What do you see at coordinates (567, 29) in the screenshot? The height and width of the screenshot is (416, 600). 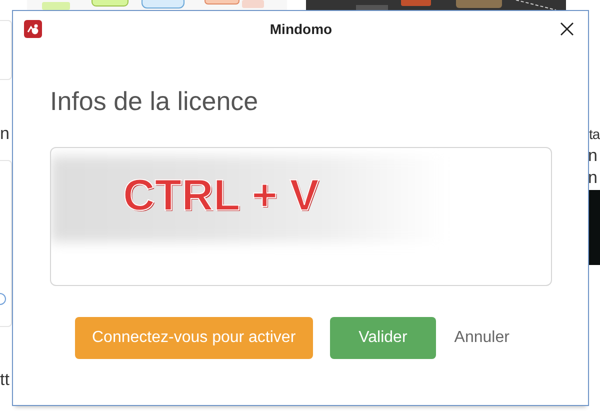 I see `close-icon` at bounding box center [567, 29].